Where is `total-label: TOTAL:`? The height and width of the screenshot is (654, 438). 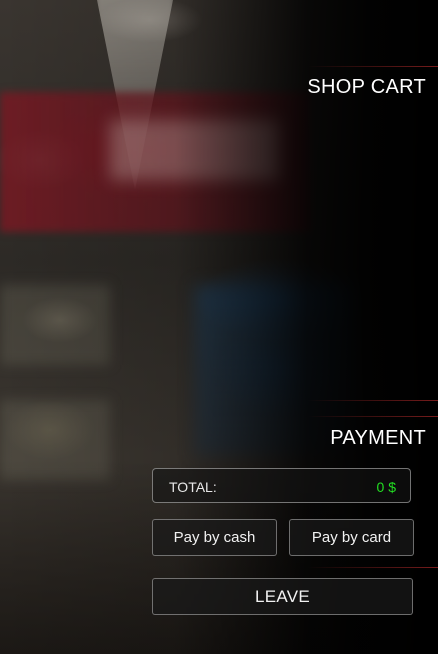 total-label: TOTAL: is located at coordinates (193, 487).